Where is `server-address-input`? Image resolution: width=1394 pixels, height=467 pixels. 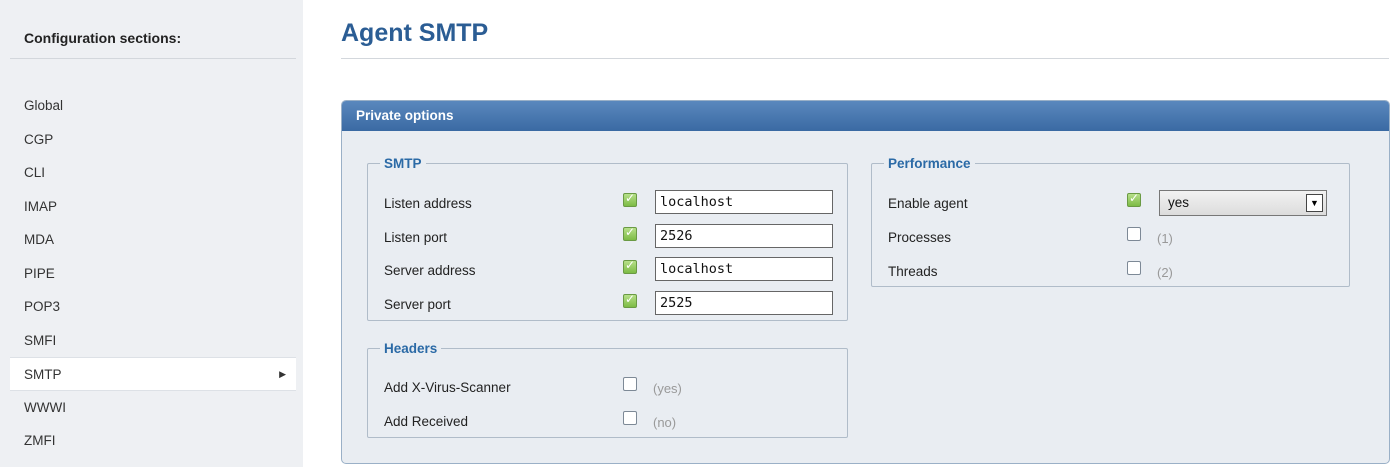
server-address-input is located at coordinates (744, 269).